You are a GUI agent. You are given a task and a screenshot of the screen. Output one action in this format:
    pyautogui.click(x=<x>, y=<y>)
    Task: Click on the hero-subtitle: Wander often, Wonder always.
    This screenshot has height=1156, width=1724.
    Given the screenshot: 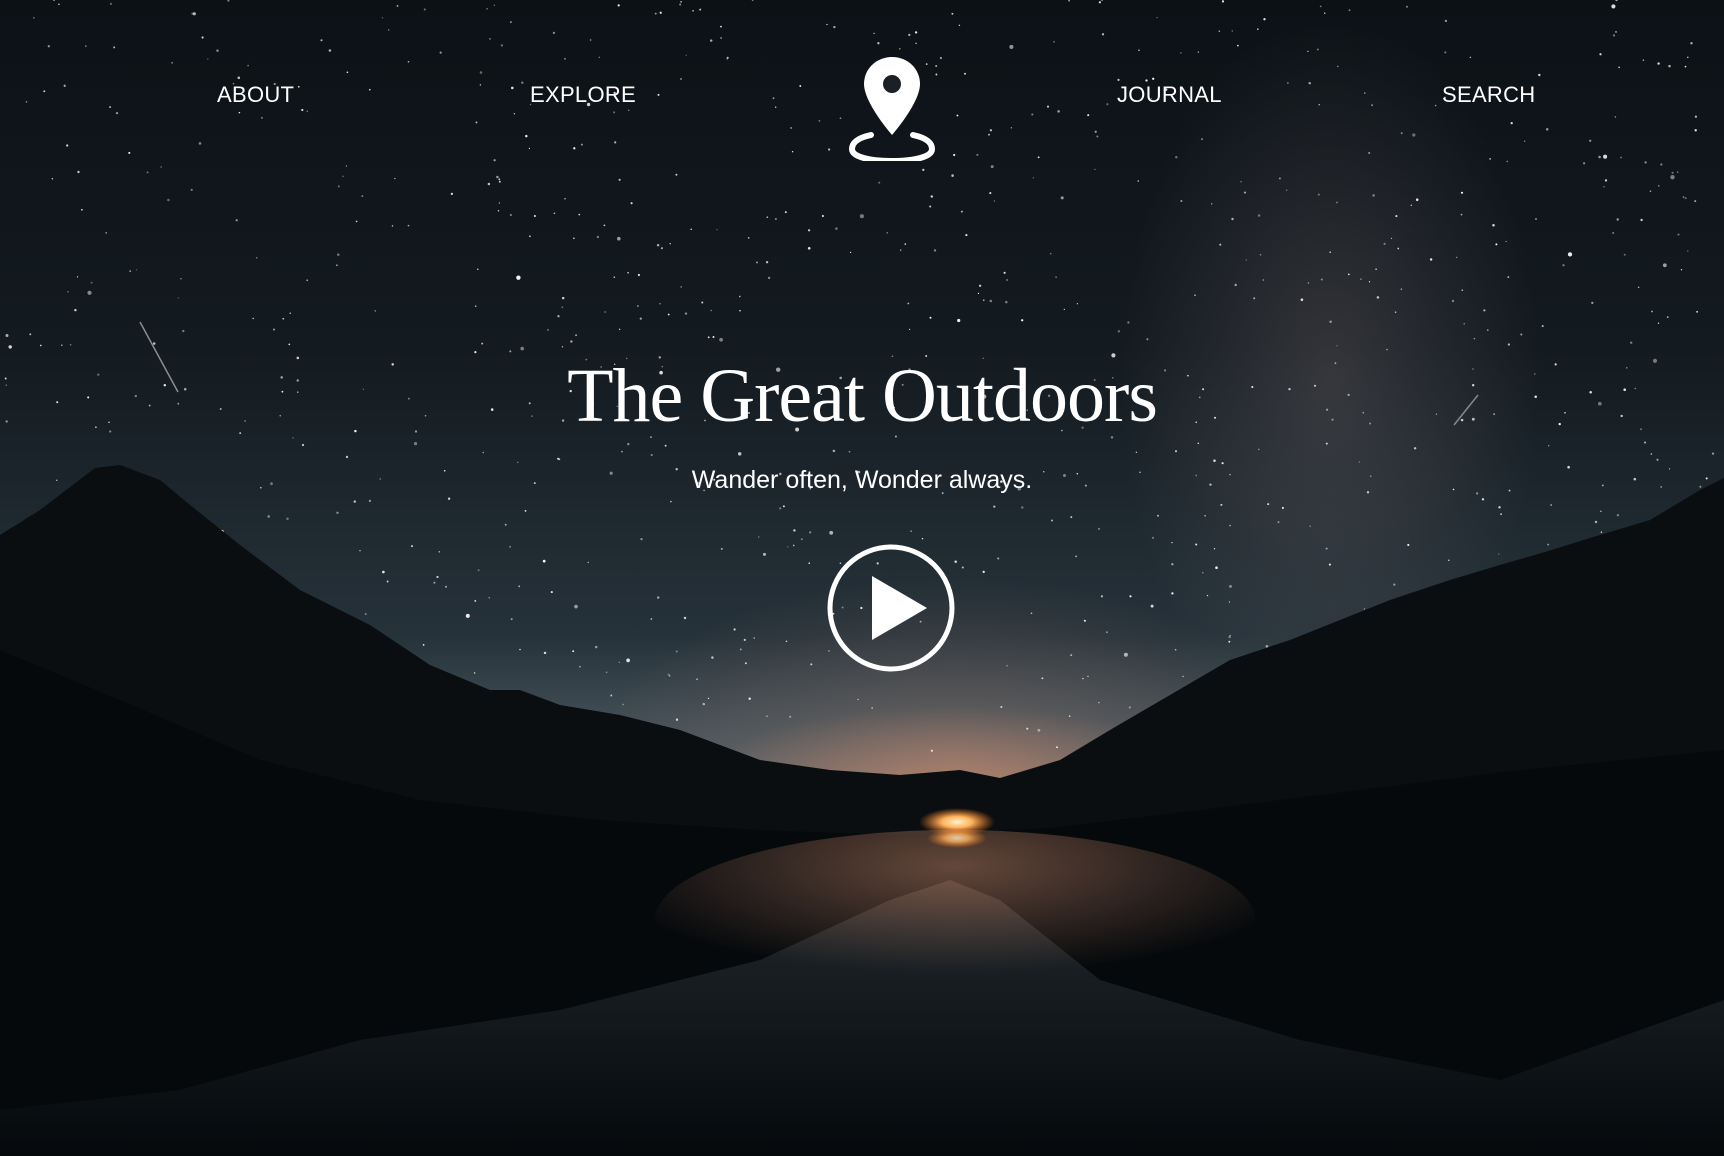 What is the action you would take?
    pyautogui.click(x=862, y=480)
    